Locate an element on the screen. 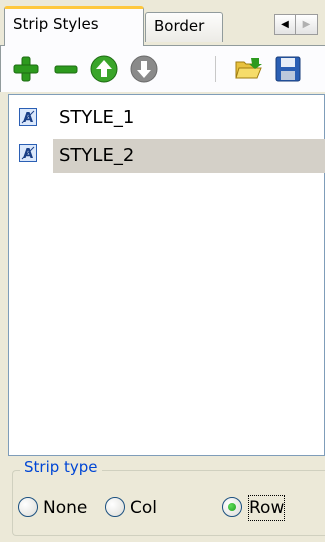 The image size is (325, 542). move-down-icon is located at coordinates (144, 69).